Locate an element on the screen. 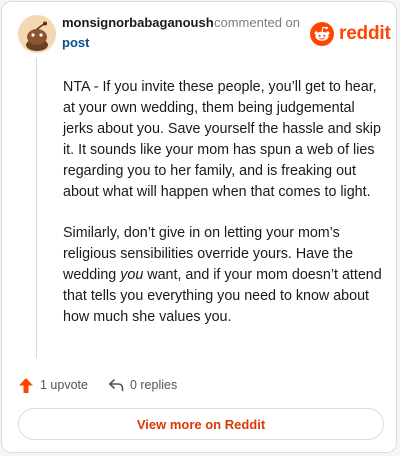  reddit-snoo-icon is located at coordinates (322, 34).